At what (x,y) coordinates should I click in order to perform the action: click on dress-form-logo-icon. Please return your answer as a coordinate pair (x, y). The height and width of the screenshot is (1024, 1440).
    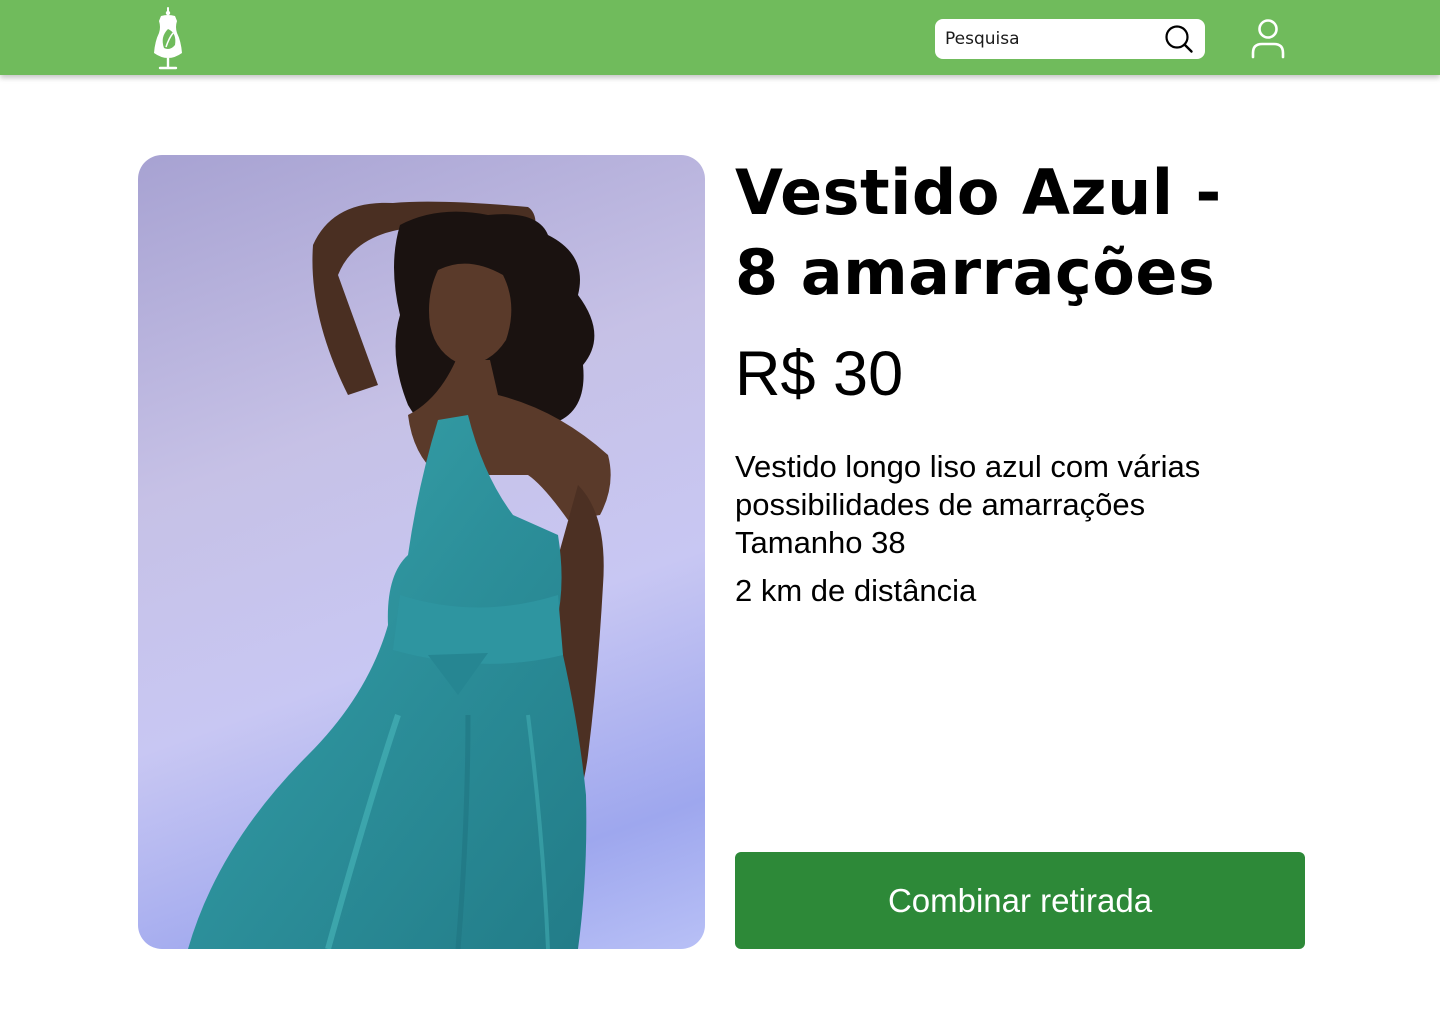
    Looking at the image, I should click on (168, 39).